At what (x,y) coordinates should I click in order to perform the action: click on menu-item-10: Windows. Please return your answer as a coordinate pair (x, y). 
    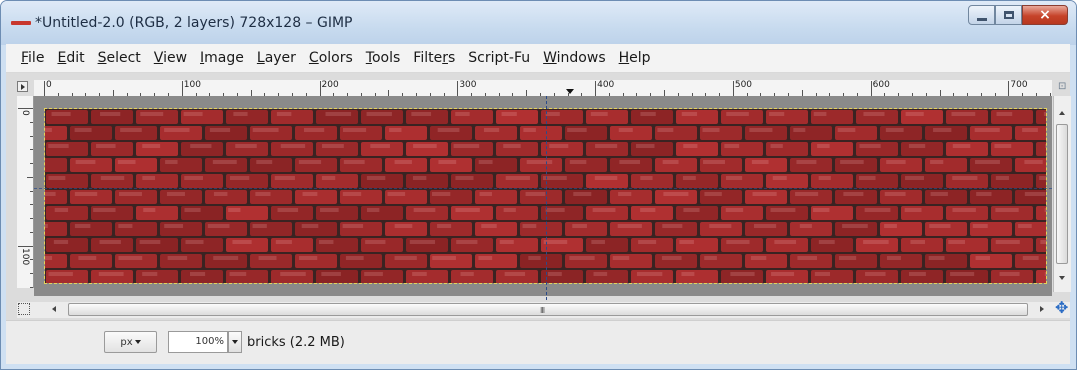
    Looking at the image, I should click on (574, 58).